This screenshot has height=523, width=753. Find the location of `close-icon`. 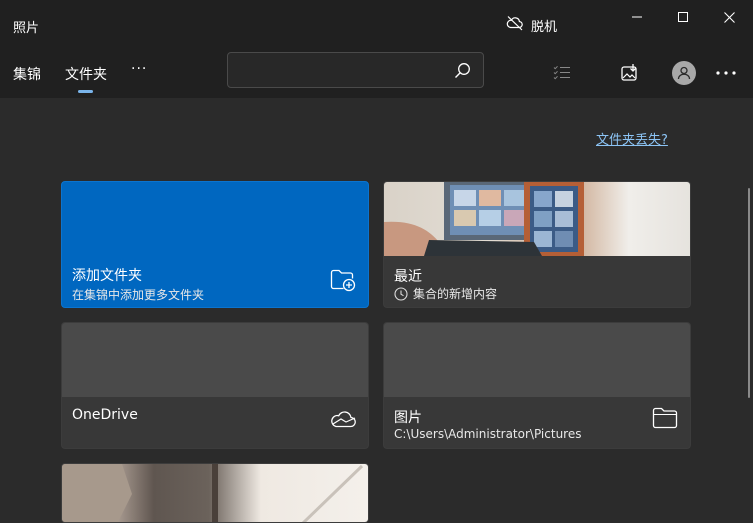

close-icon is located at coordinates (729, 17).